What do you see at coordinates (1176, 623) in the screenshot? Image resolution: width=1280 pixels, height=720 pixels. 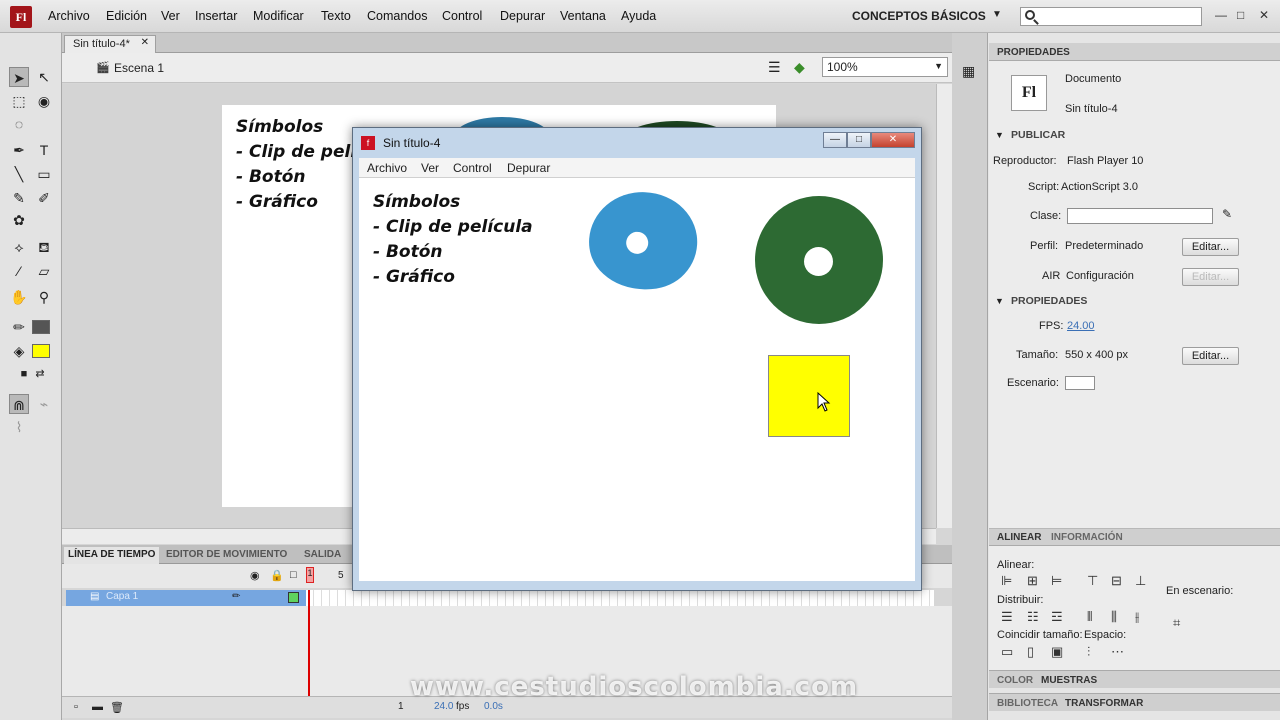 I see `to-stage-icon: ⌗` at bounding box center [1176, 623].